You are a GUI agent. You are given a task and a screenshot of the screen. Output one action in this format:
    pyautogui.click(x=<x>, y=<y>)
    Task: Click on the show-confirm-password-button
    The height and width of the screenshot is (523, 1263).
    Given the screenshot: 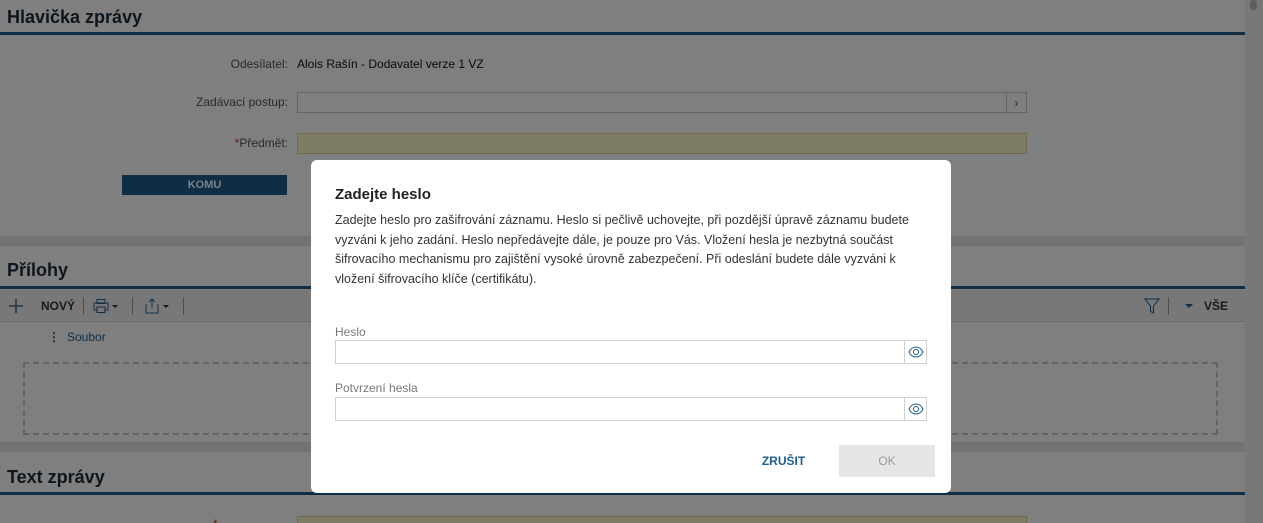 What is the action you would take?
    pyautogui.click(x=915, y=409)
    